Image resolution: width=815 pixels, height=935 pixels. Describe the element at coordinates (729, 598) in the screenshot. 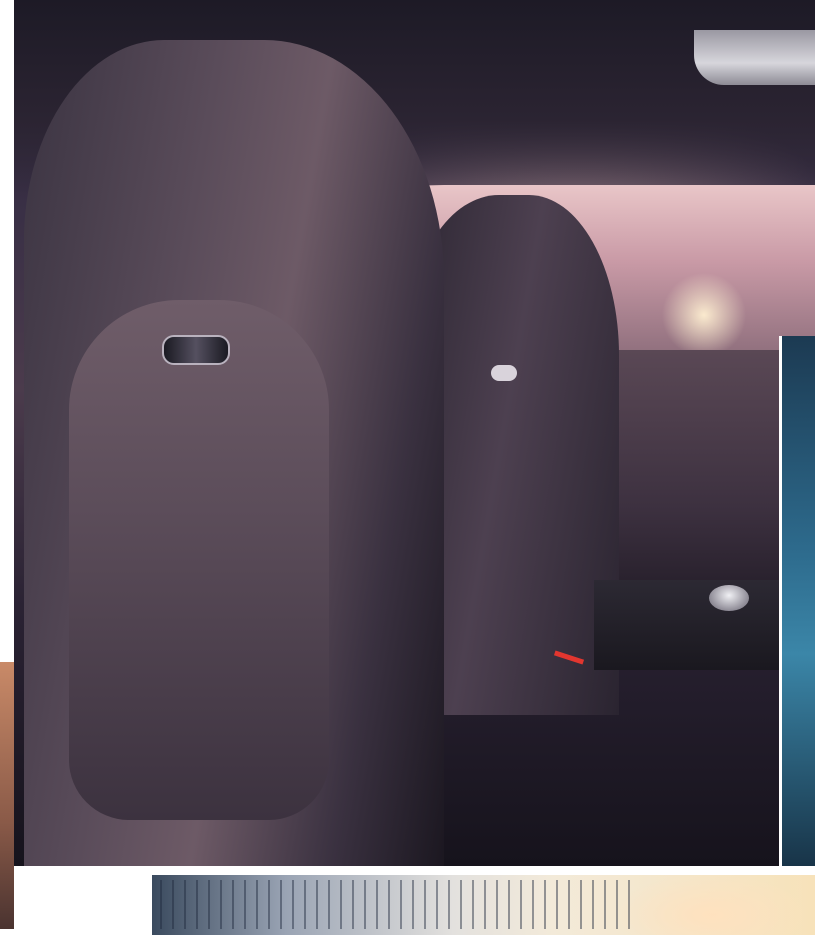

I see `controller-knob-icon` at that location.